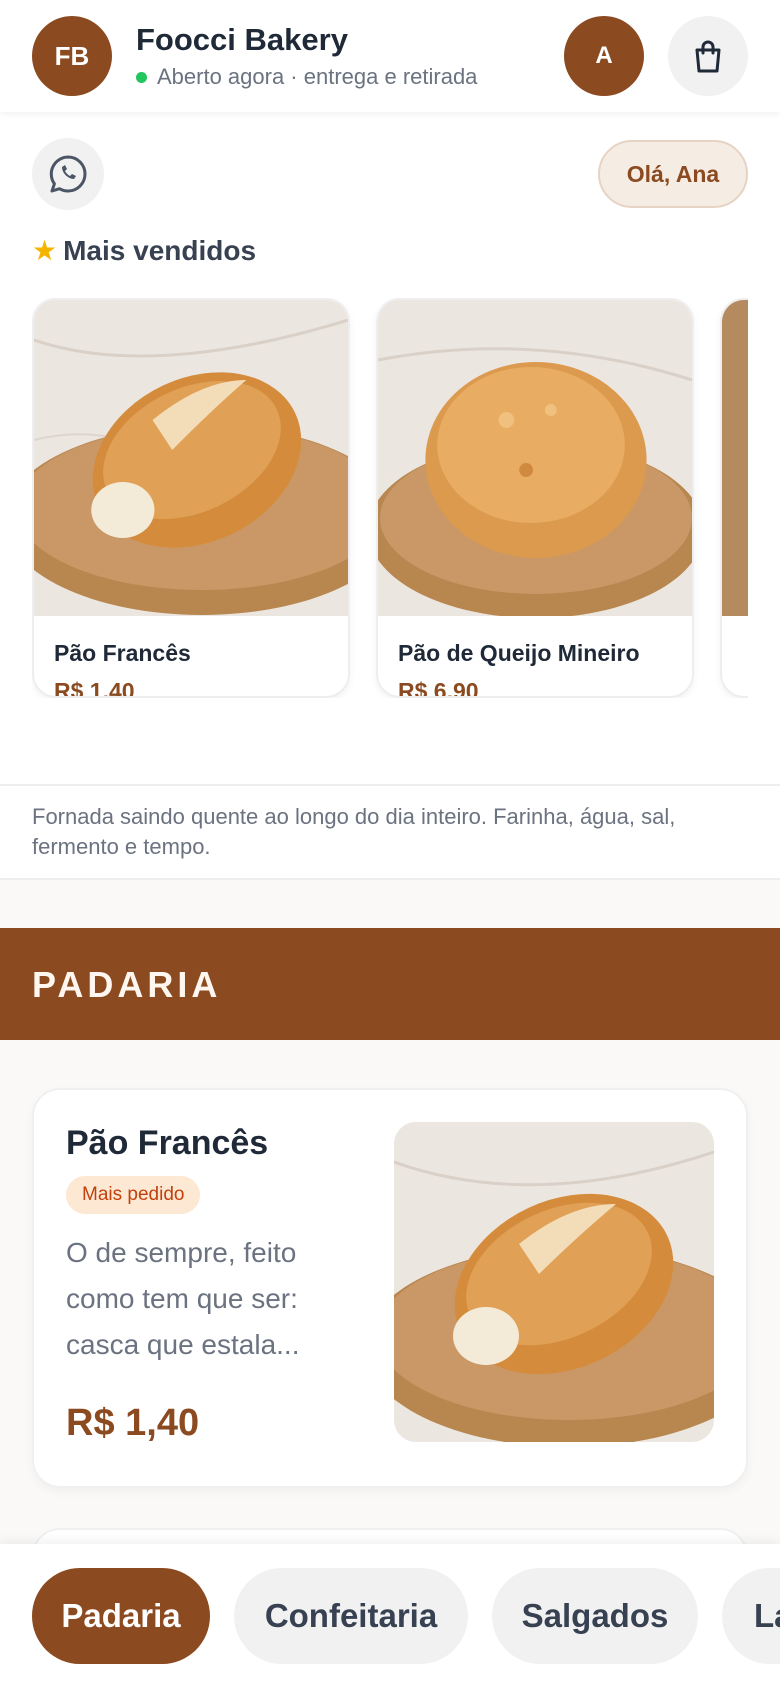 Image resolution: width=780 pixels, height=1688 pixels. Describe the element at coordinates (121, 1616) in the screenshot. I see `tab-padaria: Padaria` at that location.